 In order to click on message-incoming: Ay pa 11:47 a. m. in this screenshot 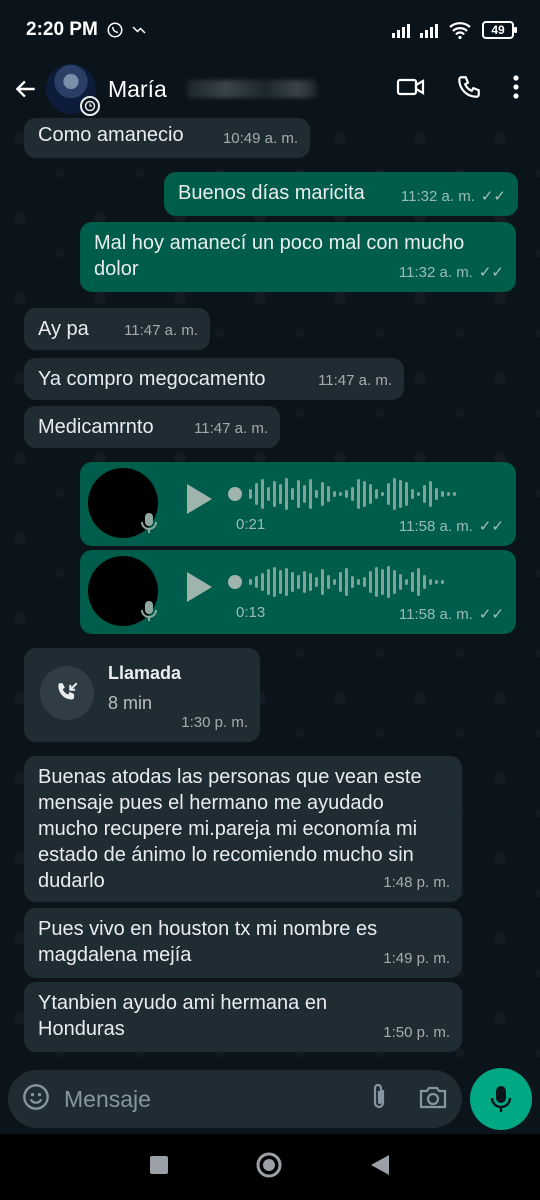, I will do `click(117, 329)`.